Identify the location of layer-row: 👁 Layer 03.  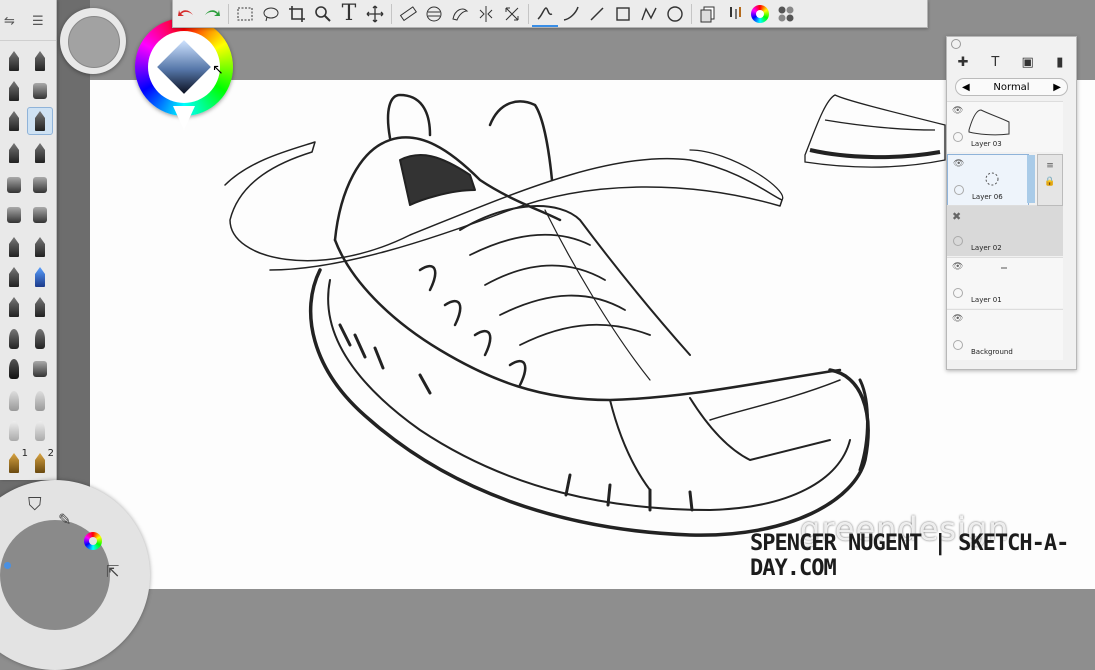
(1005, 126).